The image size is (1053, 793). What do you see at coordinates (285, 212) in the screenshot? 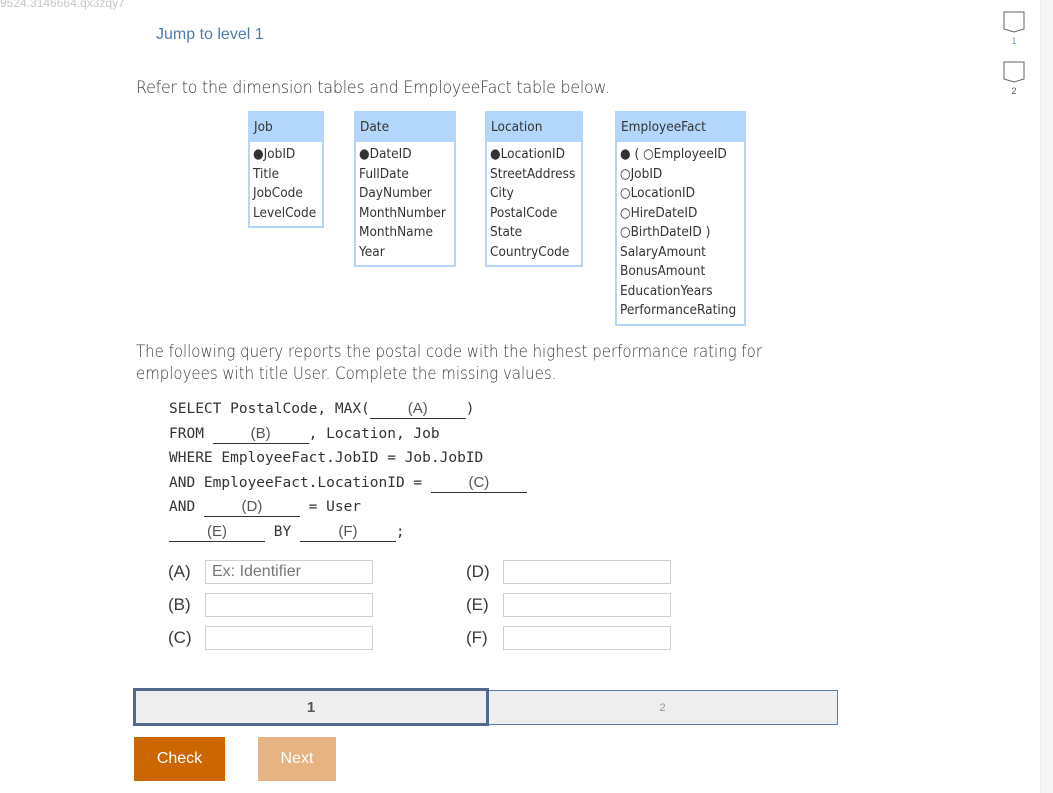
I see `table-column: LevelCode` at bounding box center [285, 212].